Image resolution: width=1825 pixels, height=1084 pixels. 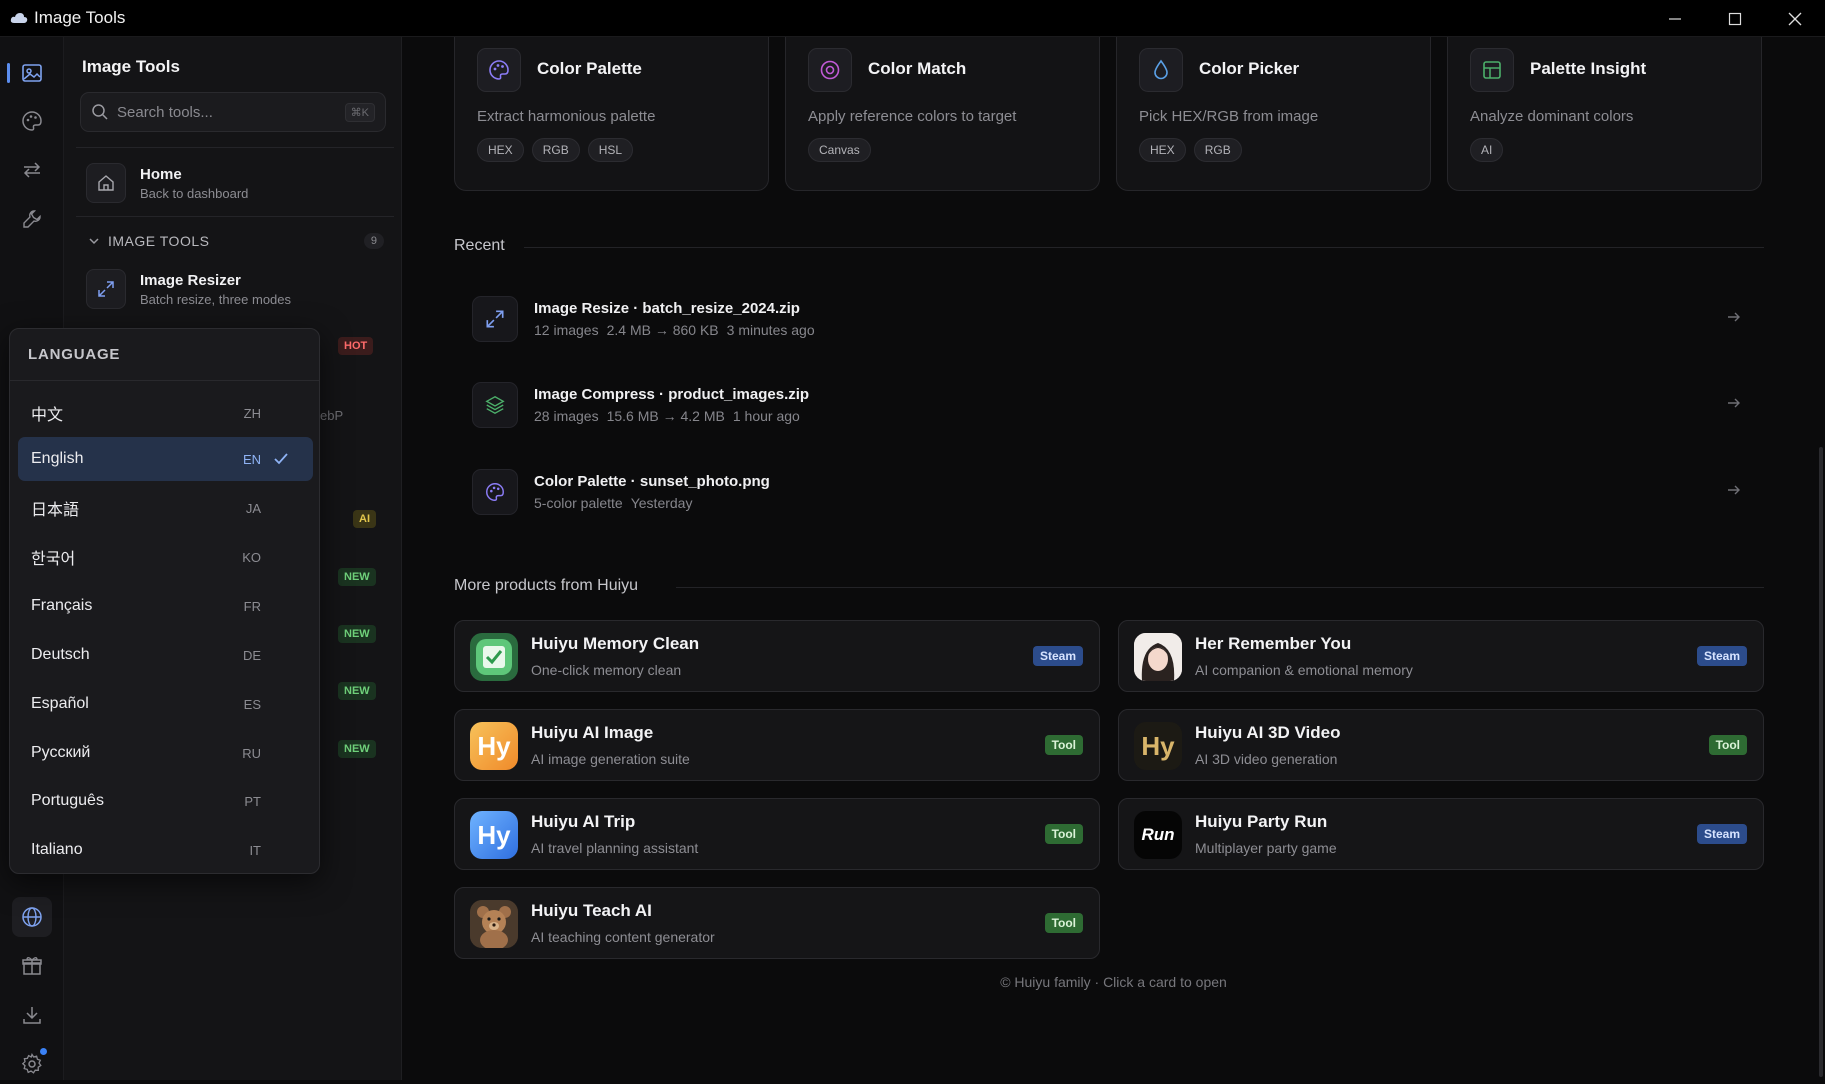 What do you see at coordinates (253, 508) in the screenshot?
I see `language-code: JA` at bounding box center [253, 508].